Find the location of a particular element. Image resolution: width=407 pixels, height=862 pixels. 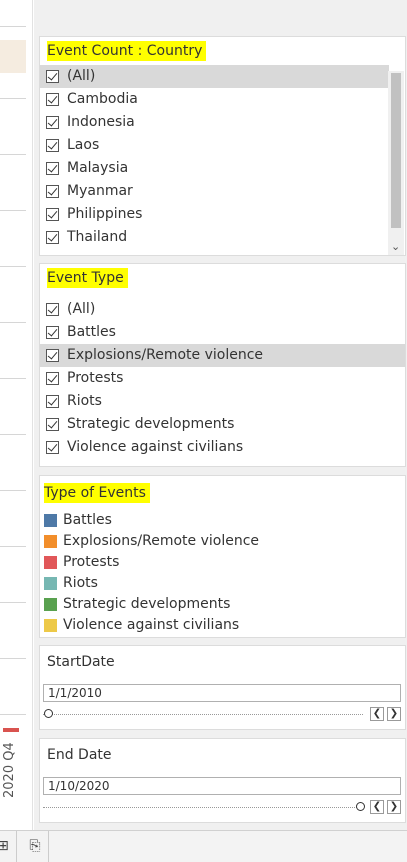

legend-item: Explosions/Remote violence is located at coordinates (222, 541).